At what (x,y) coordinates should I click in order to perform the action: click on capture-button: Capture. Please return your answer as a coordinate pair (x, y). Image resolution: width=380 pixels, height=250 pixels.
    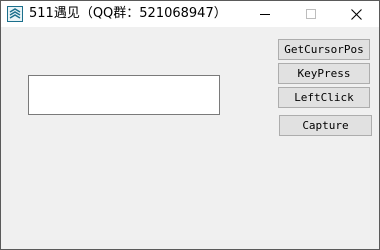
    Looking at the image, I should click on (325, 125).